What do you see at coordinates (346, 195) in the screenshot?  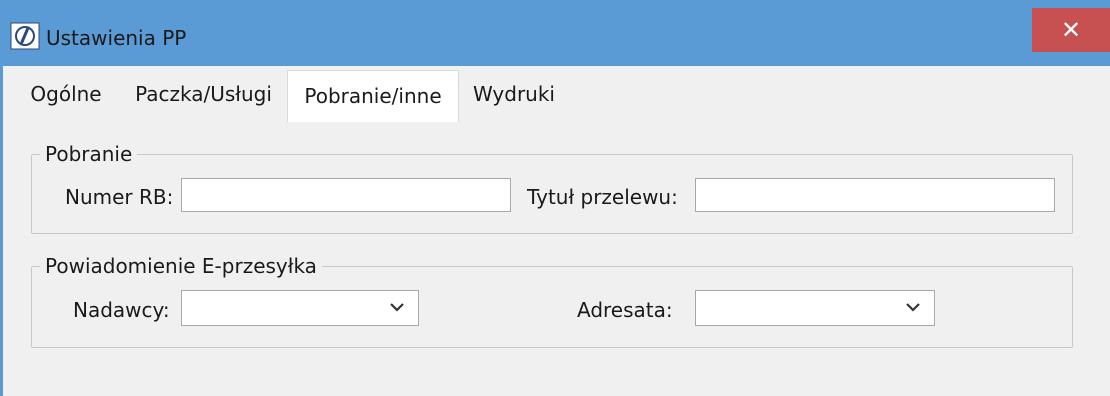 I see `numer-rb-input` at bounding box center [346, 195].